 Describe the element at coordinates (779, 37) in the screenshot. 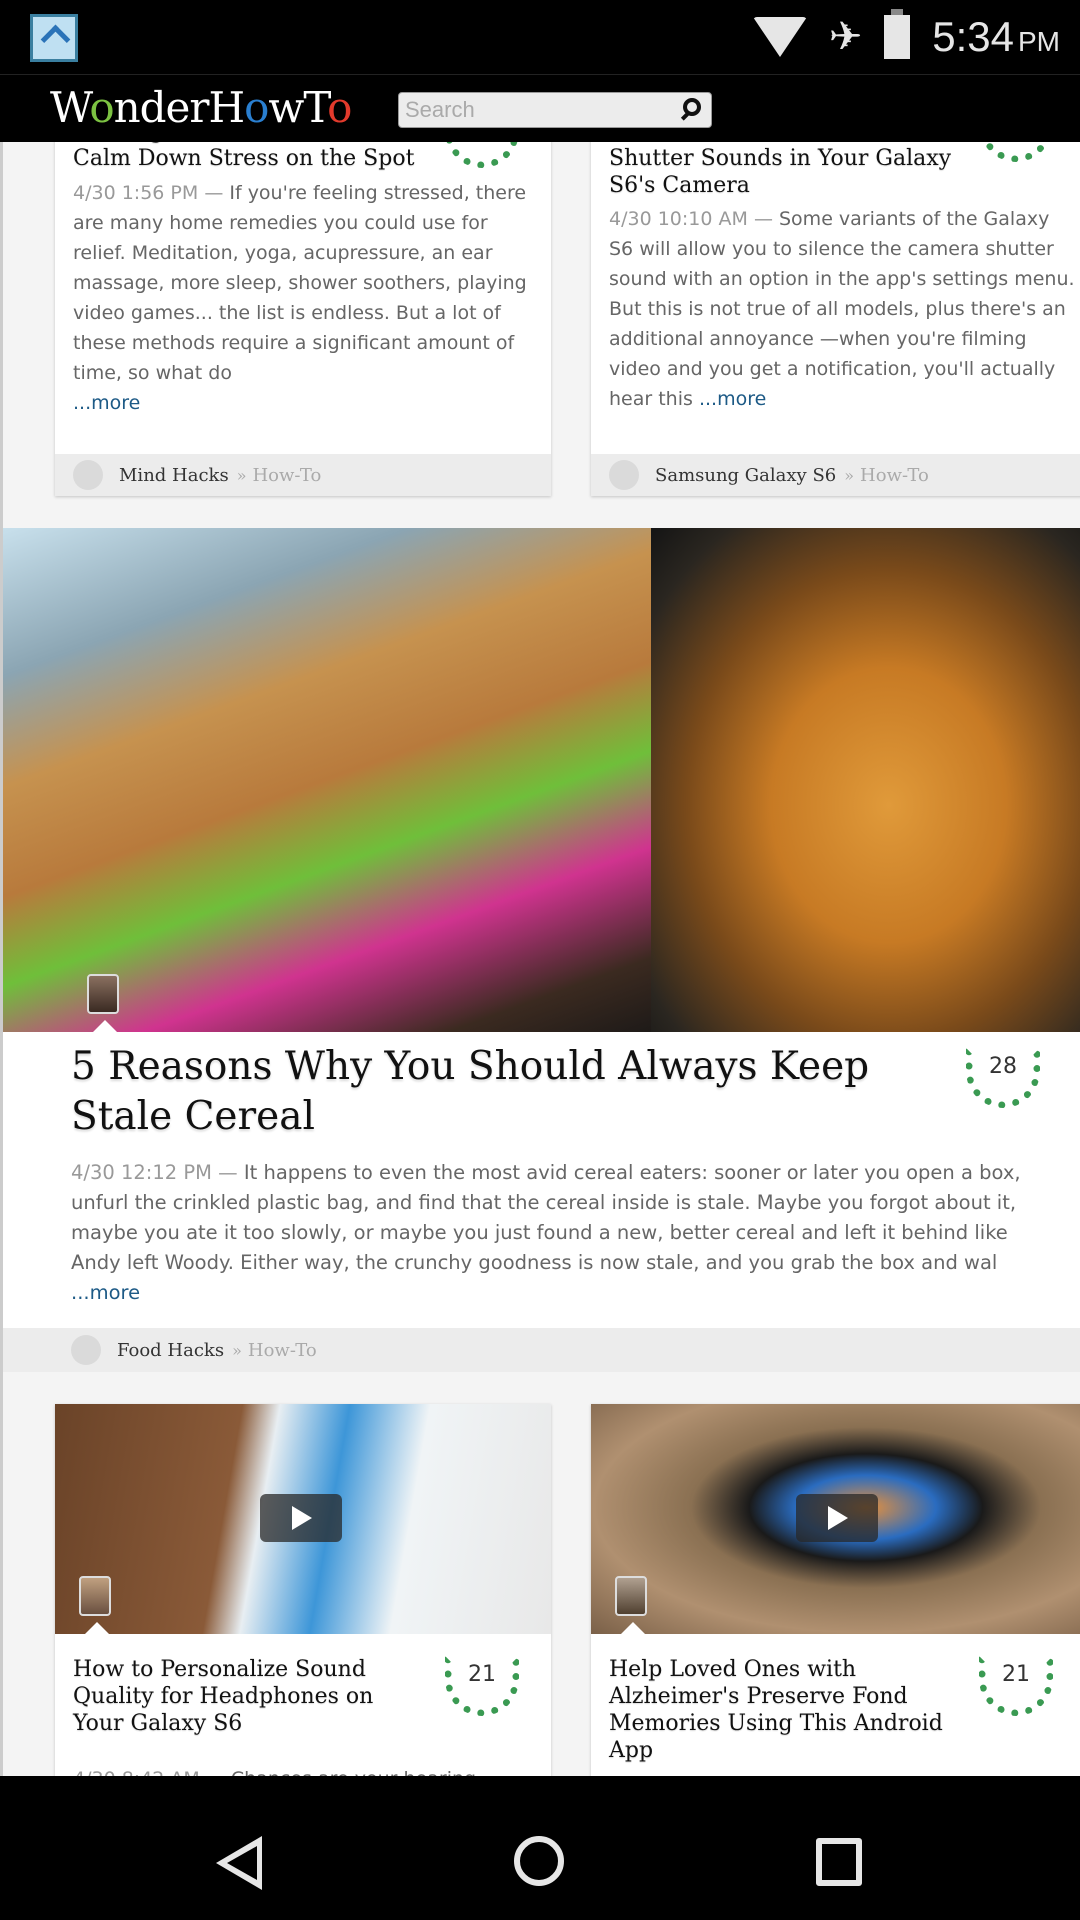

I see `wifi-icon` at that location.